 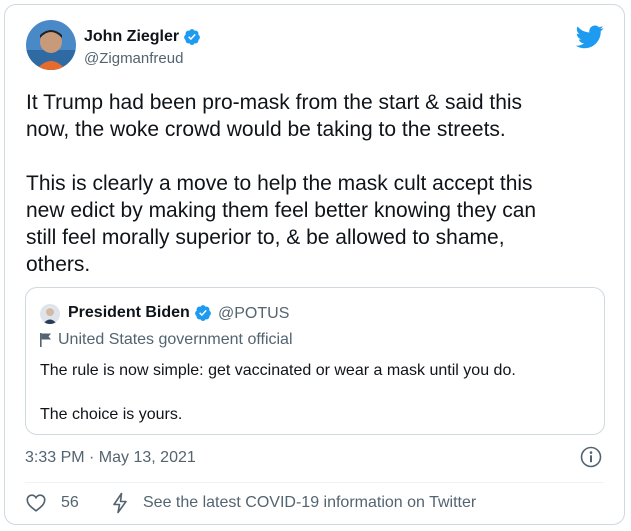 What do you see at coordinates (591, 457) in the screenshot?
I see `info-icon` at bounding box center [591, 457].